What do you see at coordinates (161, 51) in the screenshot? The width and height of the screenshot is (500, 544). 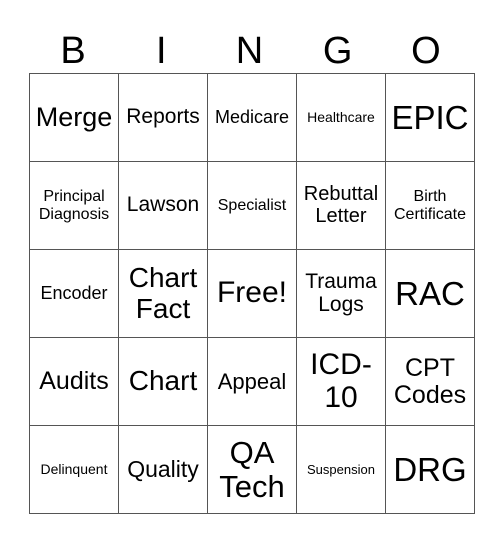 I see `header-letter-i: I` at bounding box center [161, 51].